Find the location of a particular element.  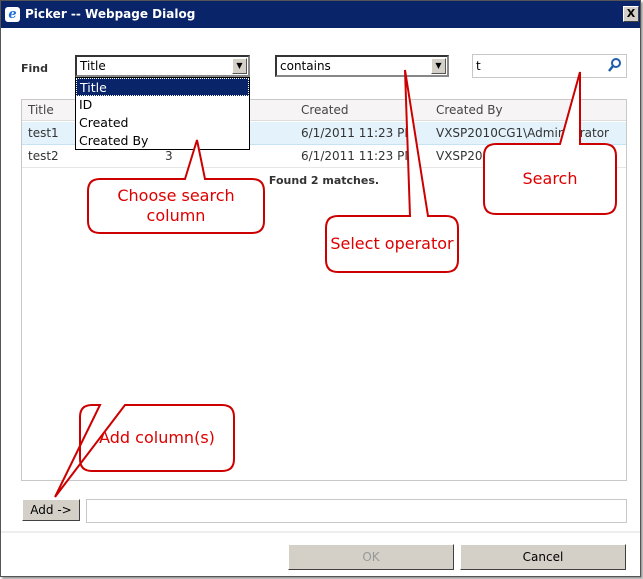

callout-add-columns: Add column(s) is located at coordinates (157, 437).